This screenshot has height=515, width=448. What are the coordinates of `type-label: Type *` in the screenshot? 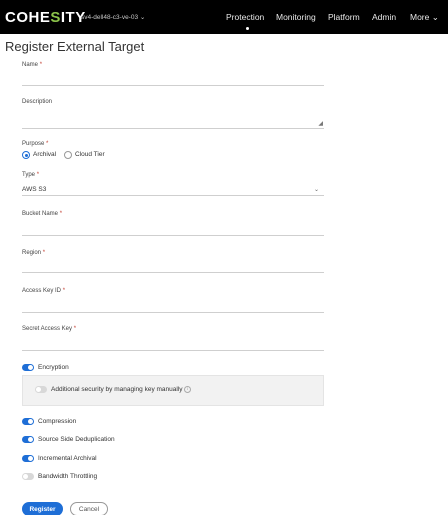 It's located at (31, 175).